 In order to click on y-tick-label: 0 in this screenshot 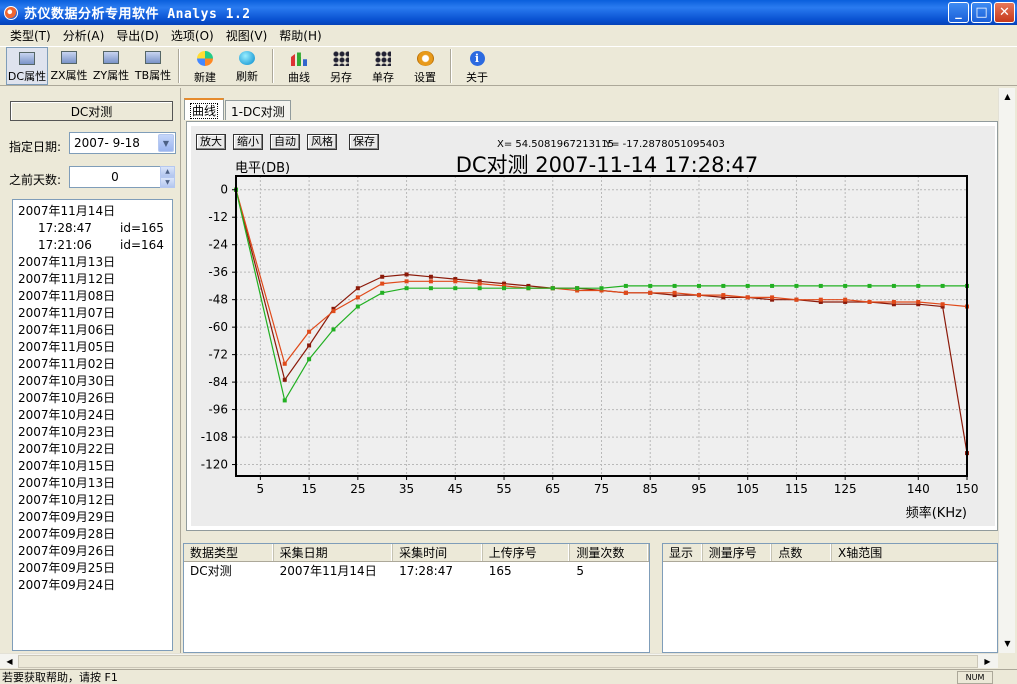, I will do `click(224, 190)`.